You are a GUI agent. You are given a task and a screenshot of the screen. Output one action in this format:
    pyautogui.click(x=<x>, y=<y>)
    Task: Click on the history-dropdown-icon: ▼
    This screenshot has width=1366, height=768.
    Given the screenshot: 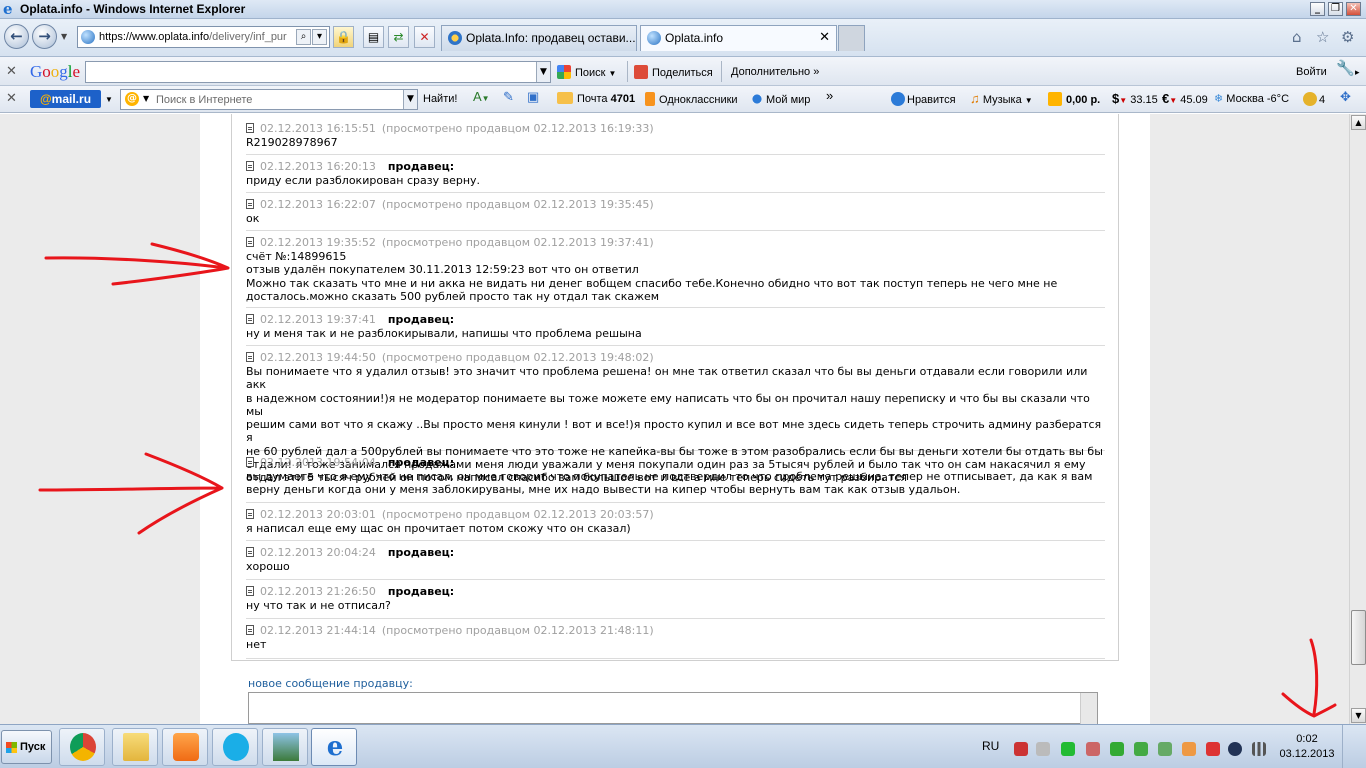 What is the action you would take?
    pyautogui.click(x=64, y=37)
    